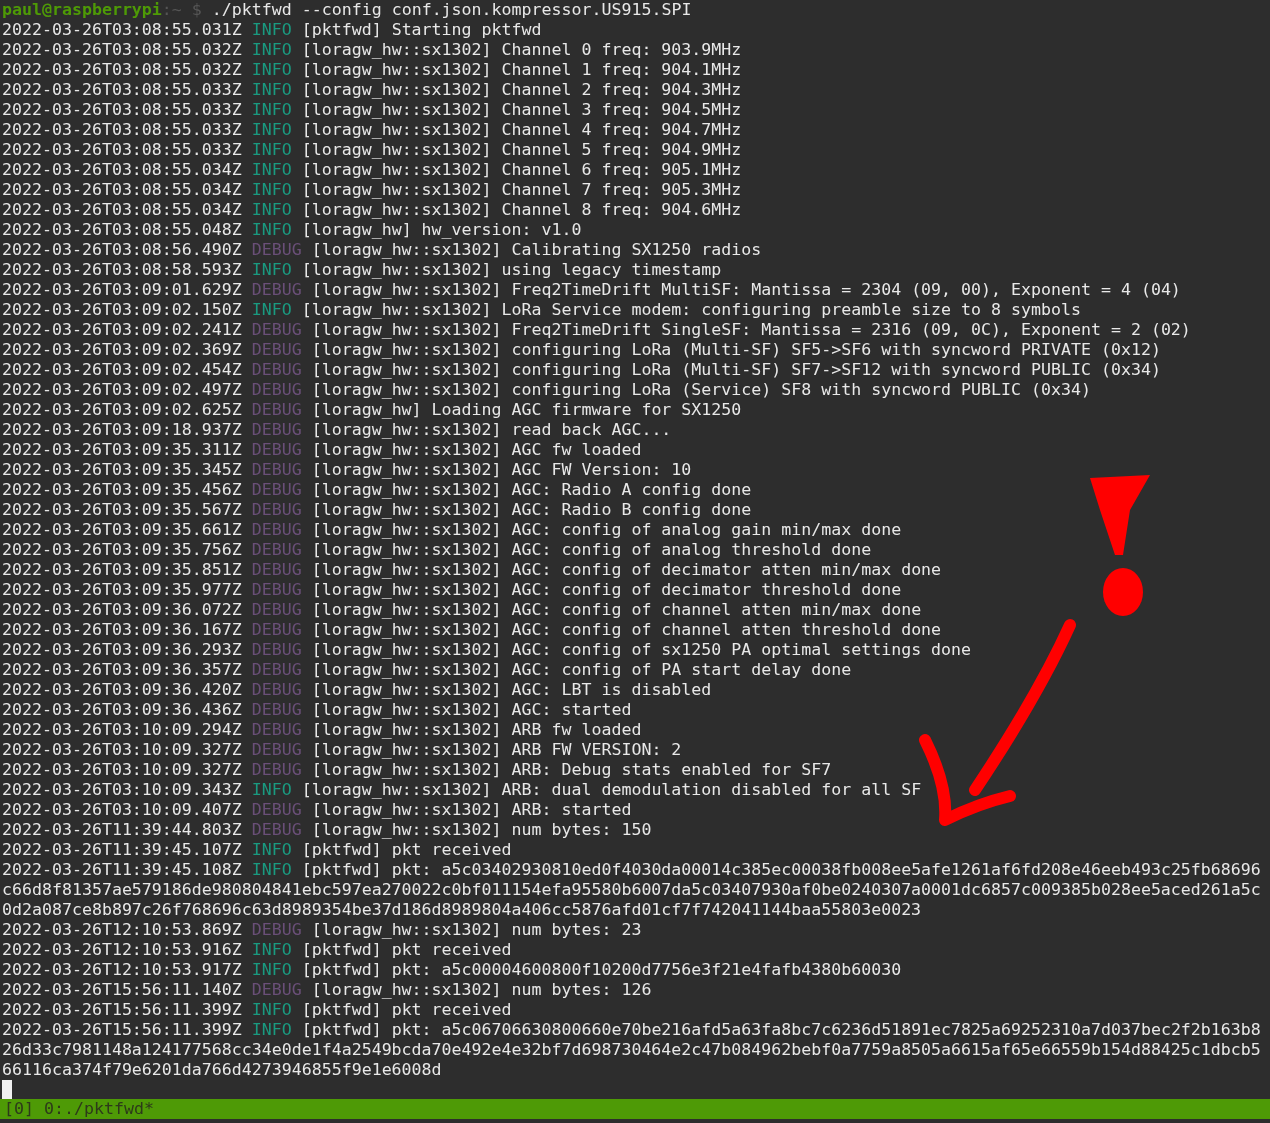  What do you see at coordinates (437, 550) in the screenshot?
I see `log-line: 2022-03-26T03:09:35.756Z DEBUG [loragw_hw::sx1302] AGC: config of analog threshold done` at bounding box center [437, 550].